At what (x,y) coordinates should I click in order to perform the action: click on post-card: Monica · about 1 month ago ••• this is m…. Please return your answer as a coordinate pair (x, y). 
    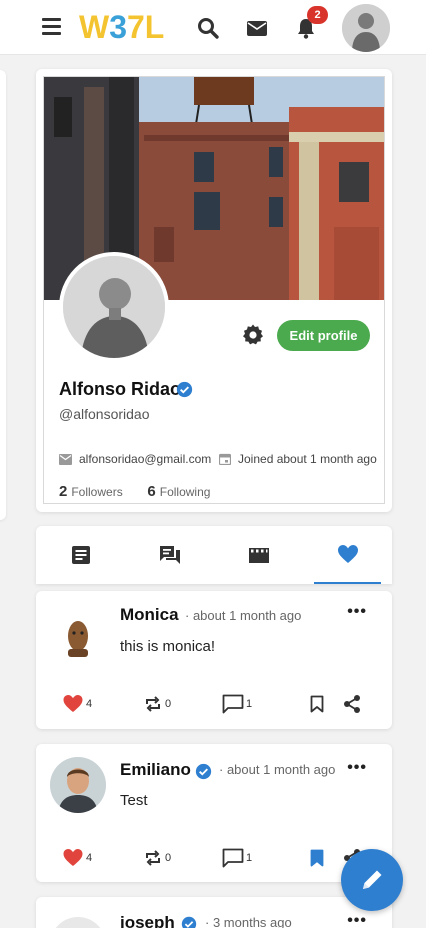
    Looking at the image, I should click on (214, 660).